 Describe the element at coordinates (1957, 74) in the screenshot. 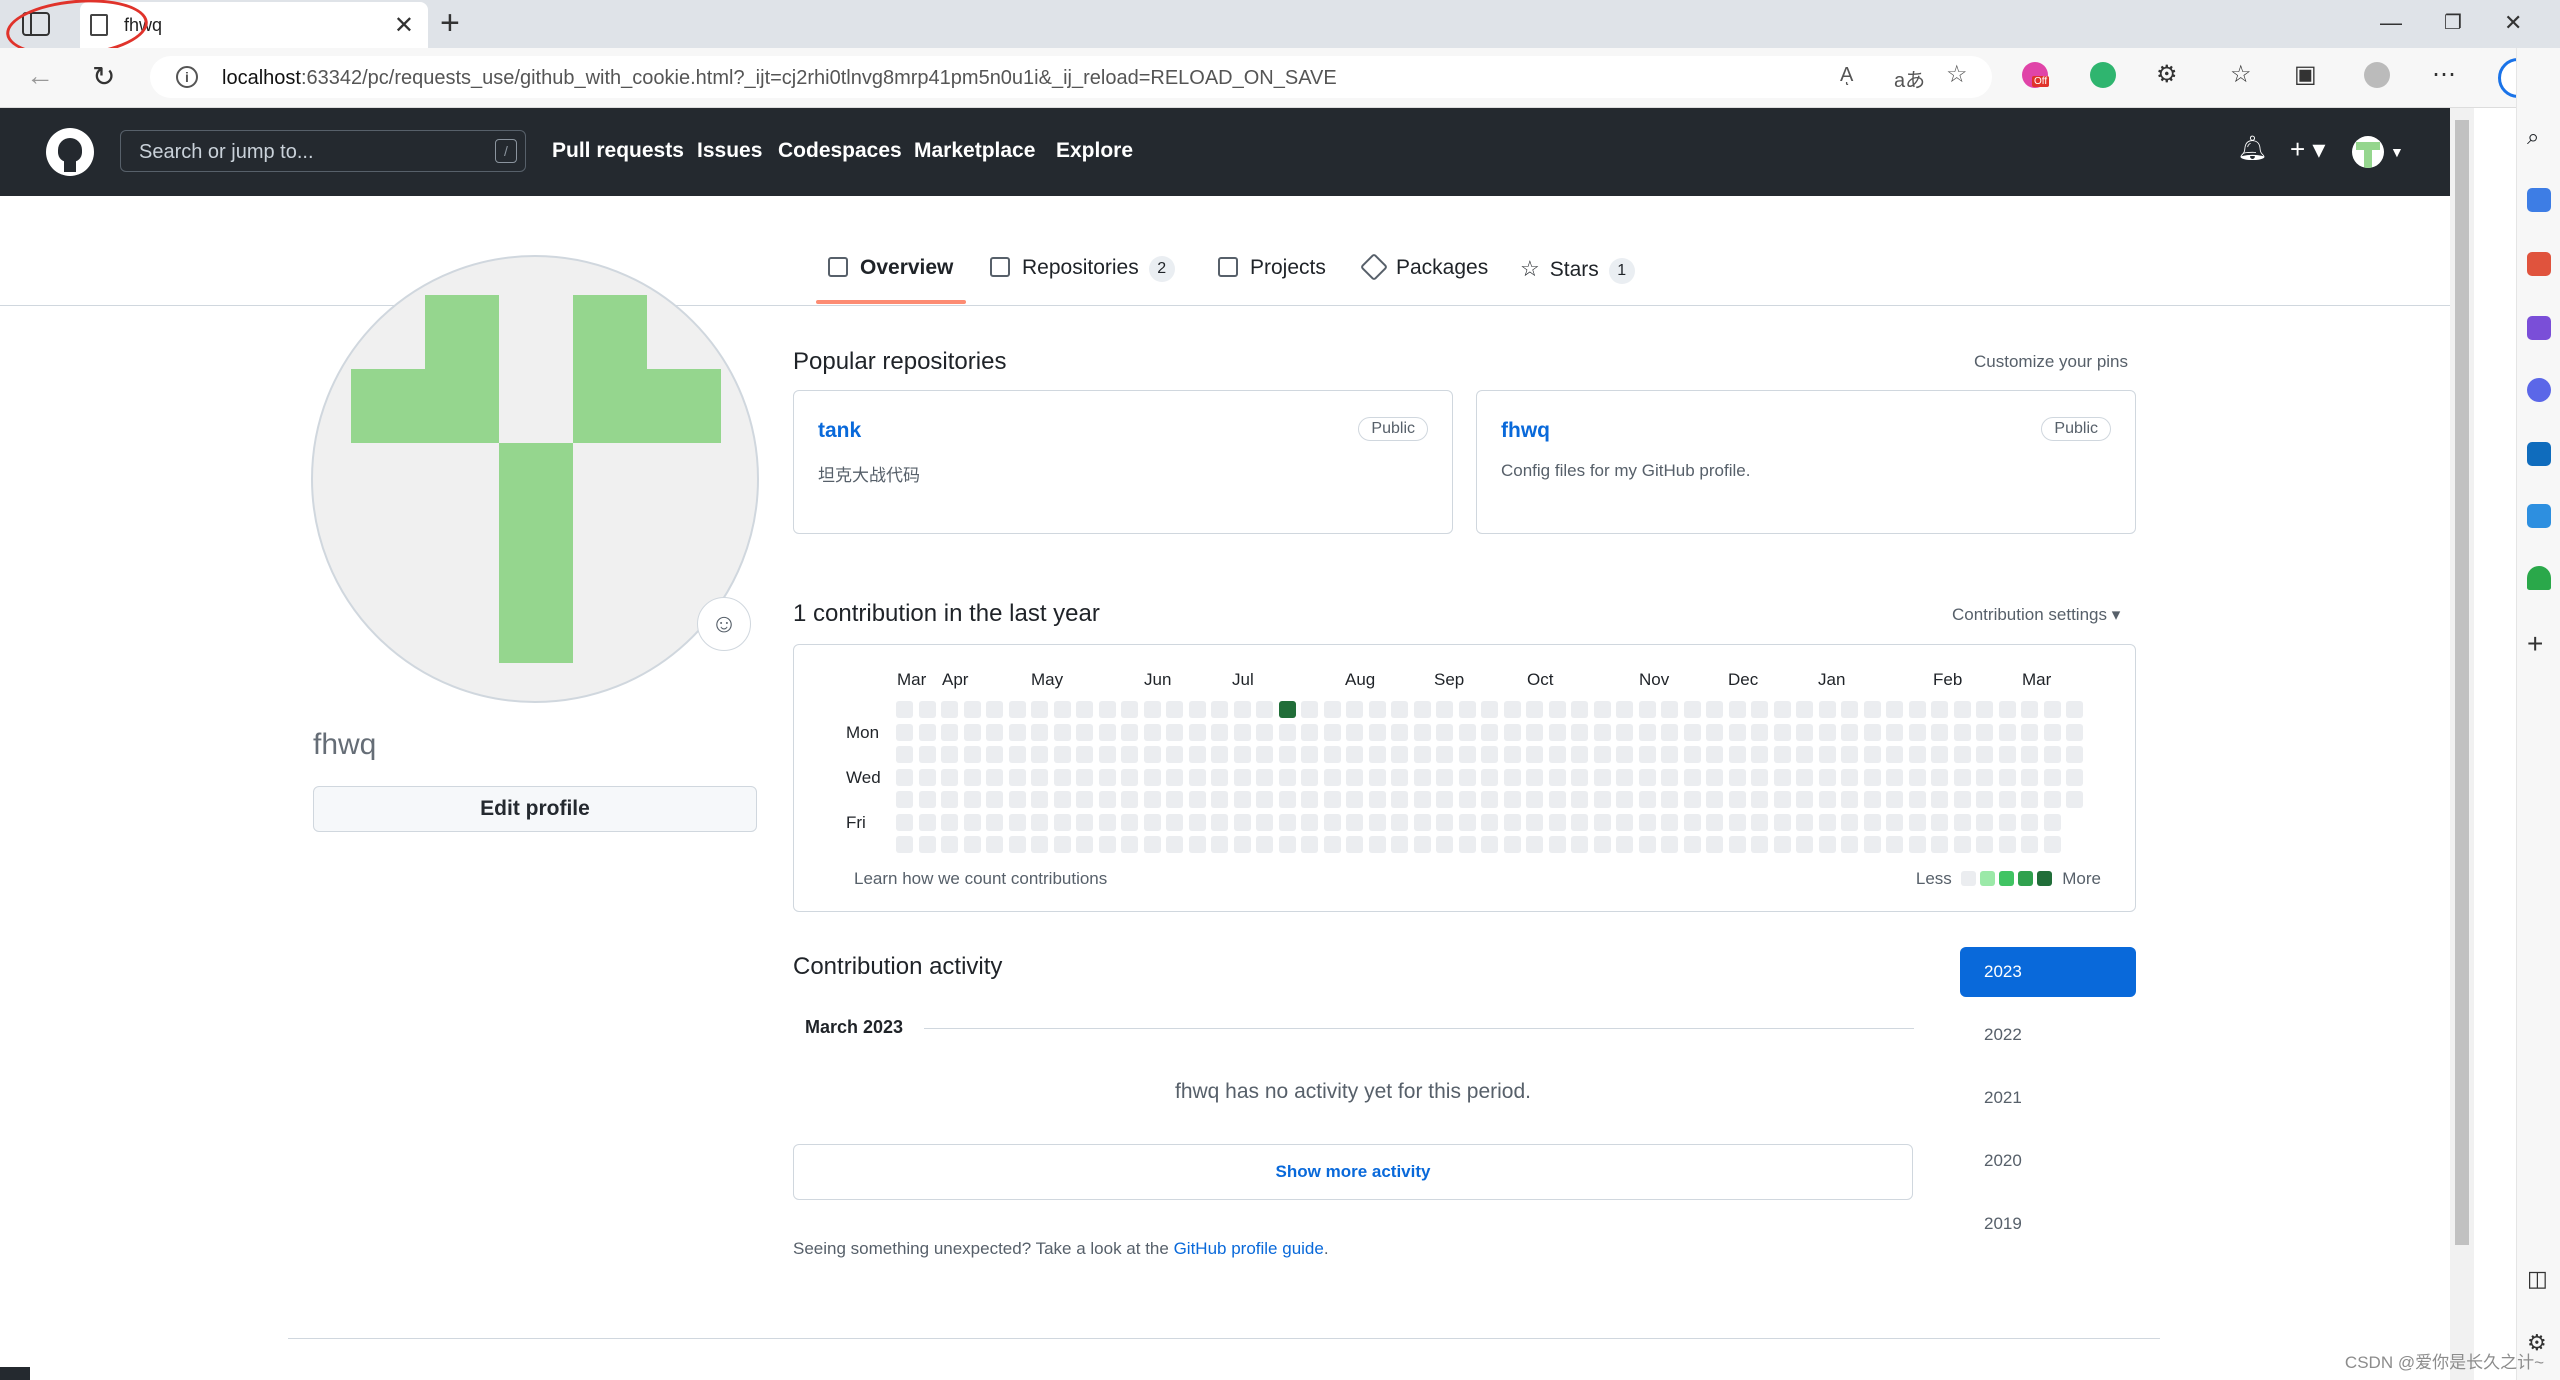

I see `add-favorite-icon: ☆` at that location.